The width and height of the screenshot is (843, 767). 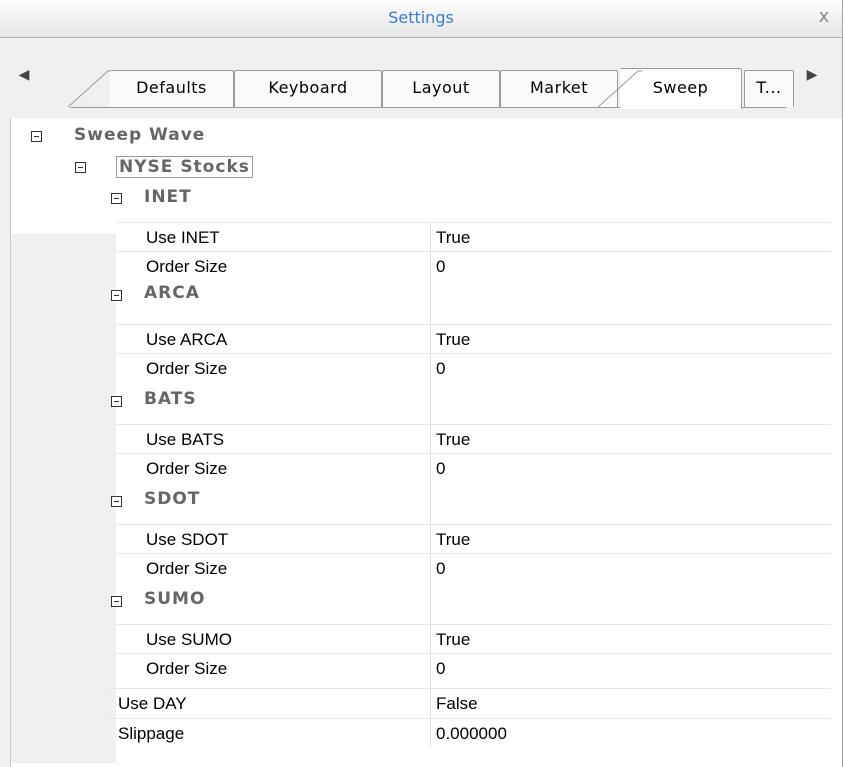 I want to click on category-label: SDOT, so click(x=172, y=499).